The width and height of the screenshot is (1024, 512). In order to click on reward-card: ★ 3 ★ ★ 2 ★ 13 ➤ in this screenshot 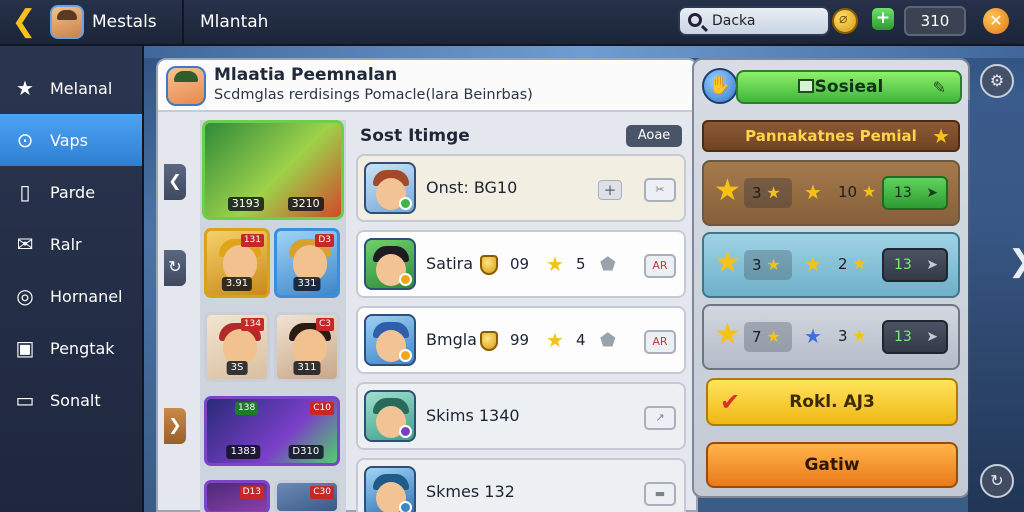, I will do `click(831, 265)`.